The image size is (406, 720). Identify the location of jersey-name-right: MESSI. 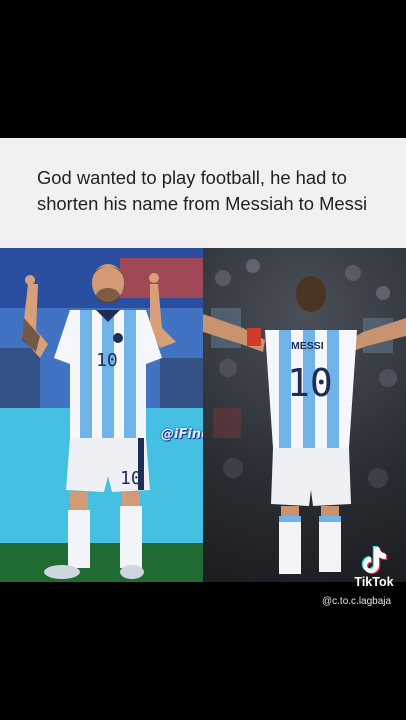
(307, 346).